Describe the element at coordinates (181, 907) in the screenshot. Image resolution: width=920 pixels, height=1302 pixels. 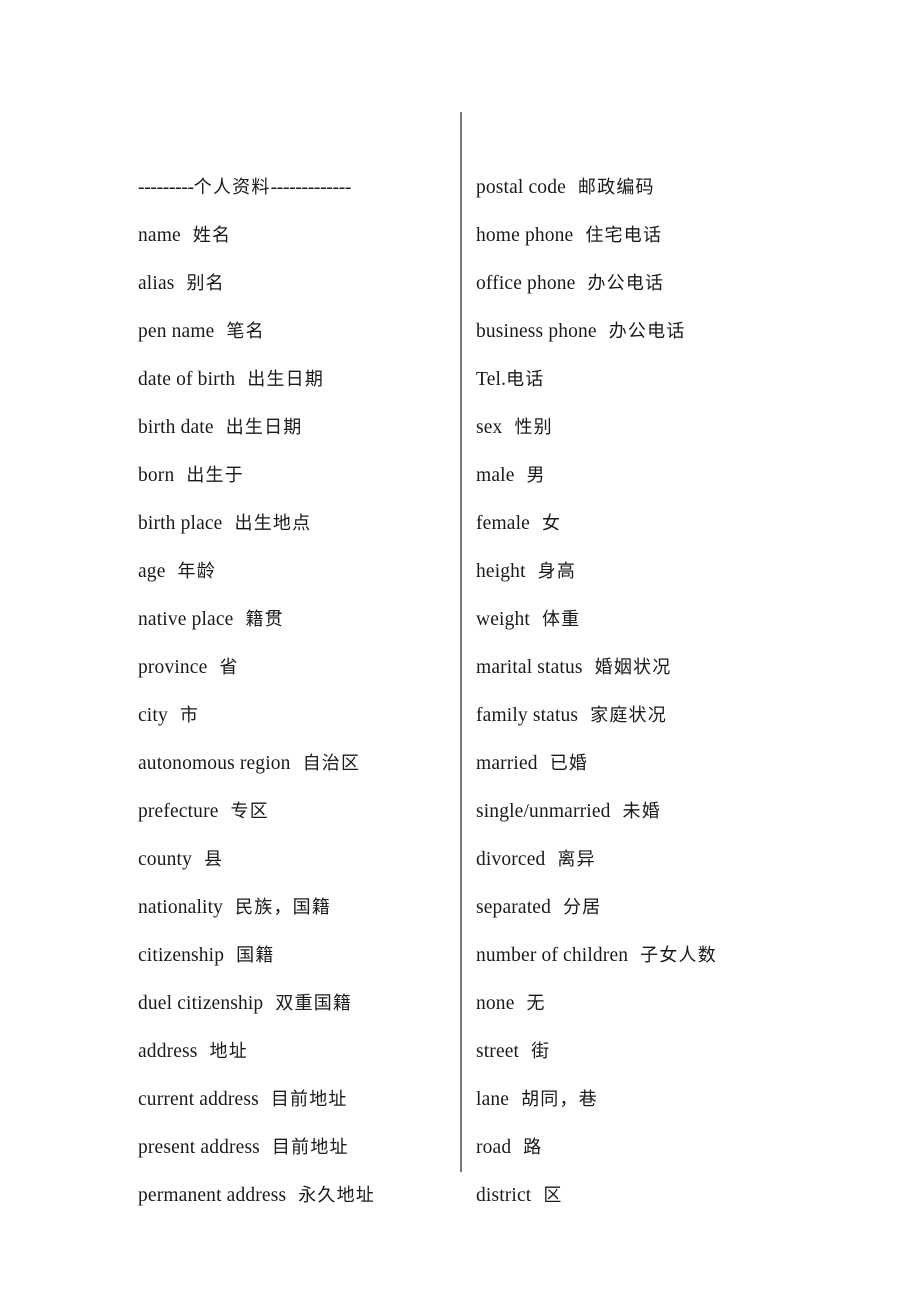
I see `entry-term-en: nationality` at that location.